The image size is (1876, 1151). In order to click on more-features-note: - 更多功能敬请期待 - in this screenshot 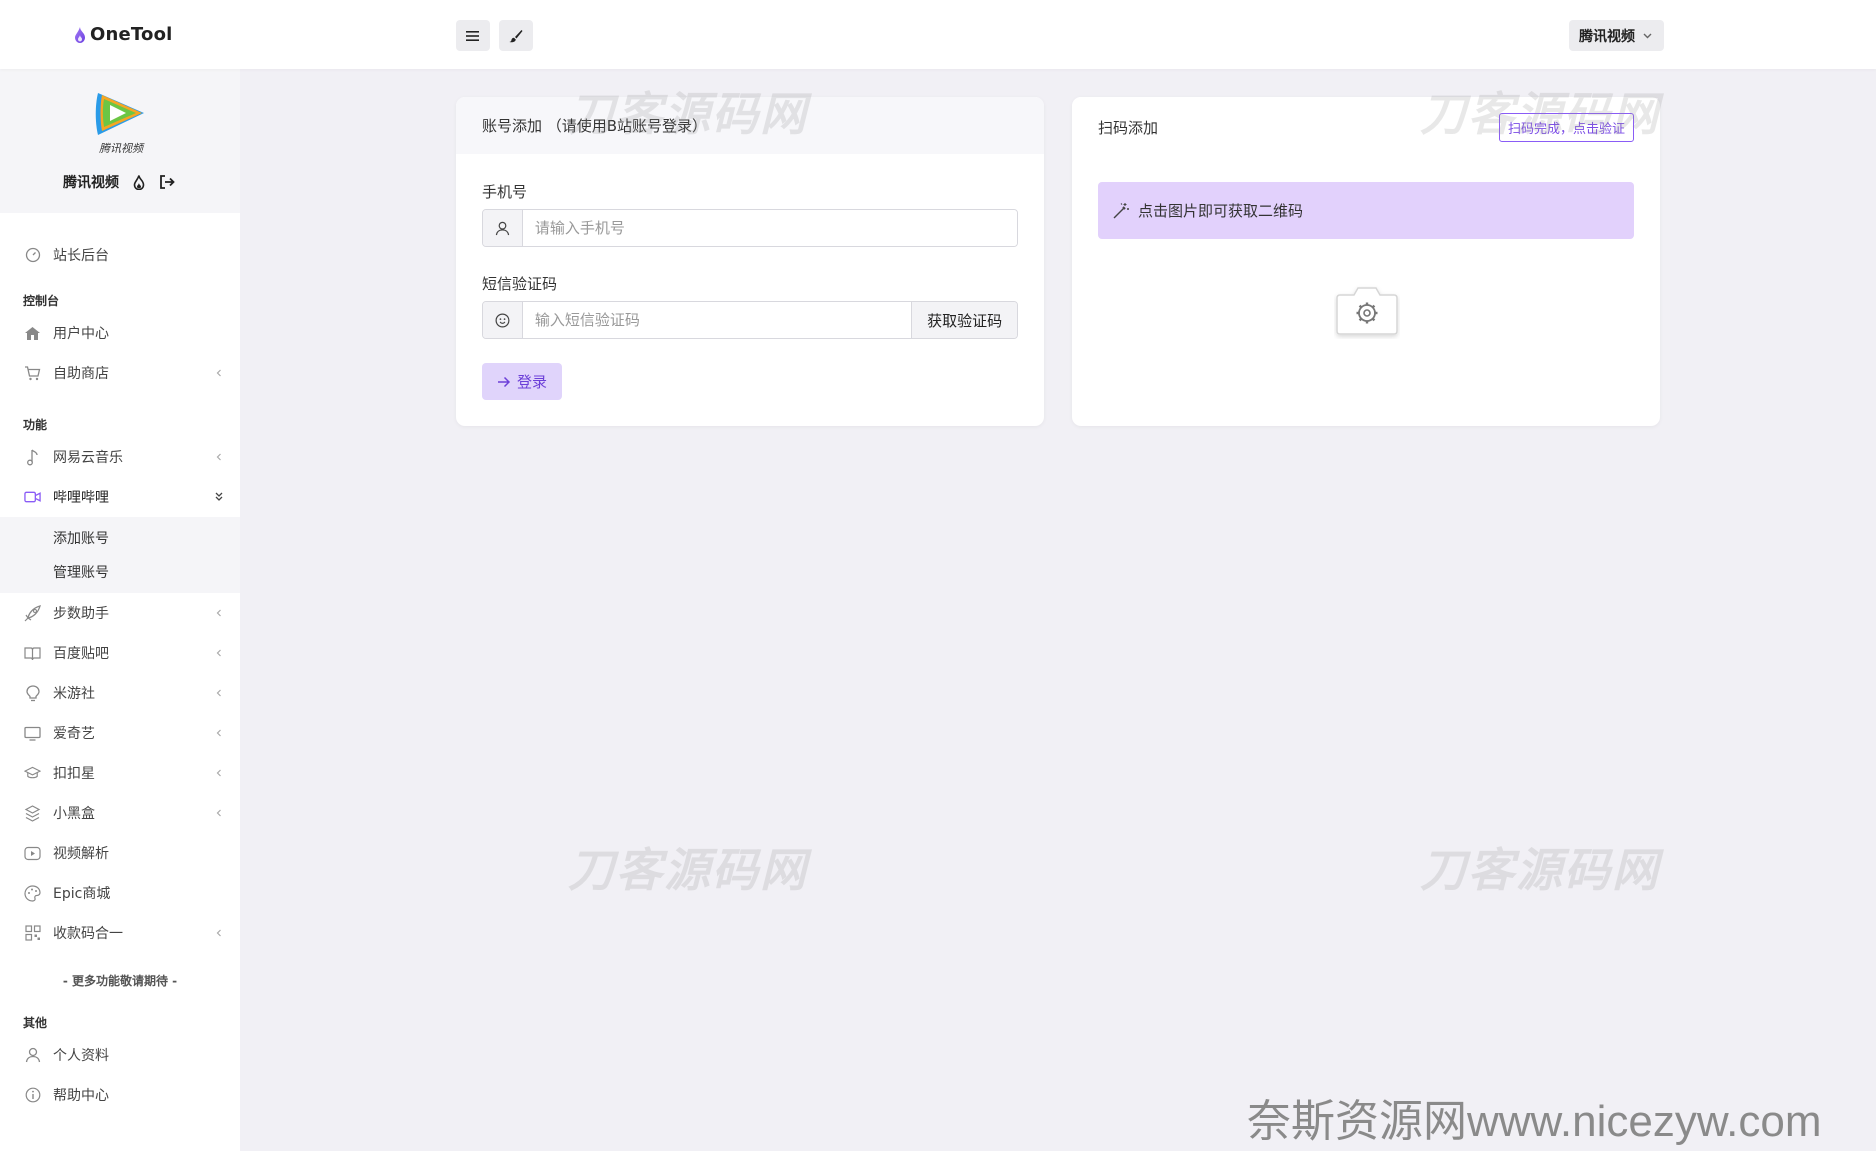, I will do `click(120, 980)`.